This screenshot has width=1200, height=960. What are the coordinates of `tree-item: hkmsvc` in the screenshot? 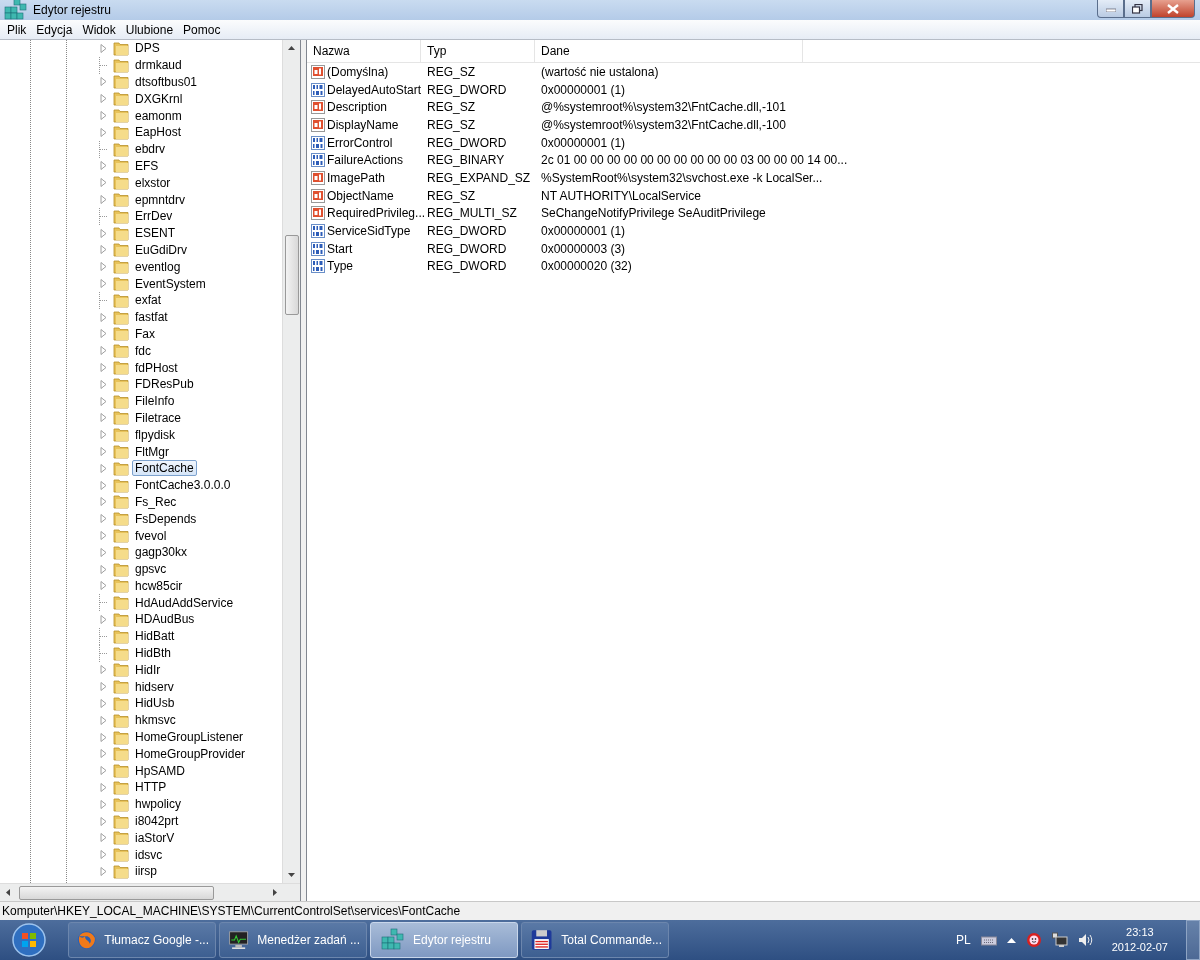 It's located at (155, 720).